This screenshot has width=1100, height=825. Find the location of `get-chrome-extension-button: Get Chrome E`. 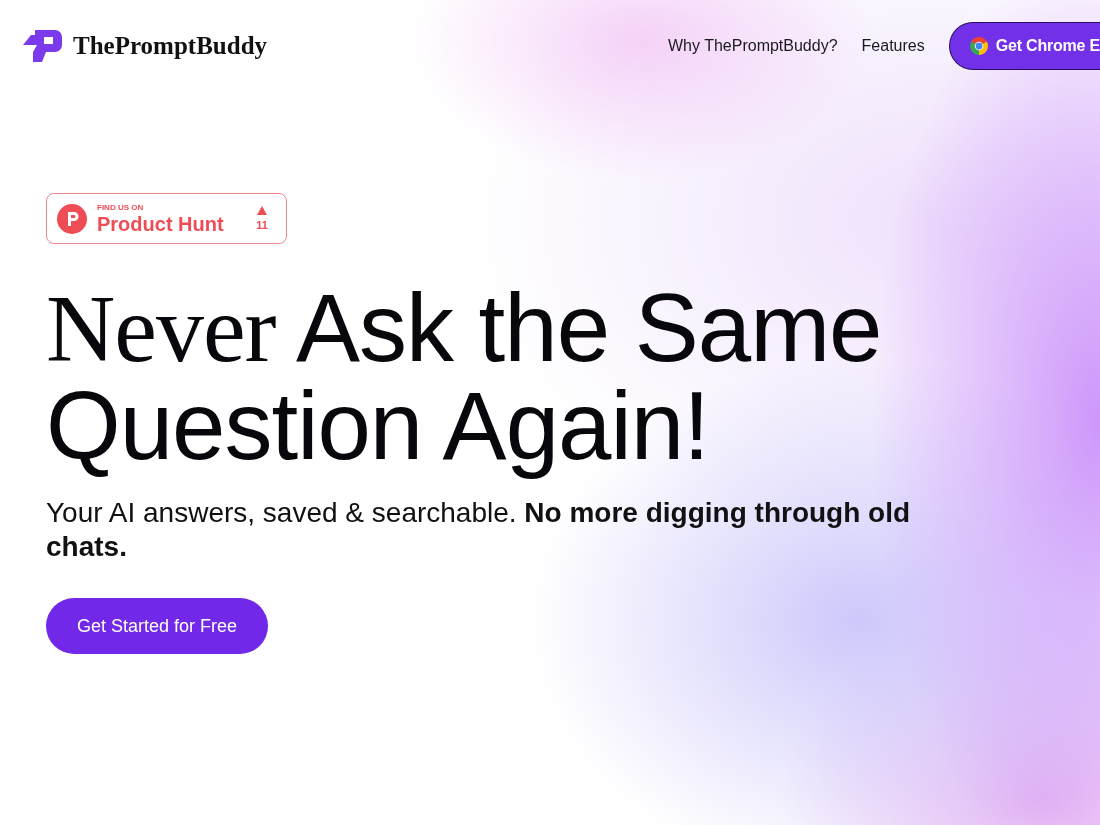

get-chrome-extension-button: Get Chrome E is located at coordinates (1024, 46).